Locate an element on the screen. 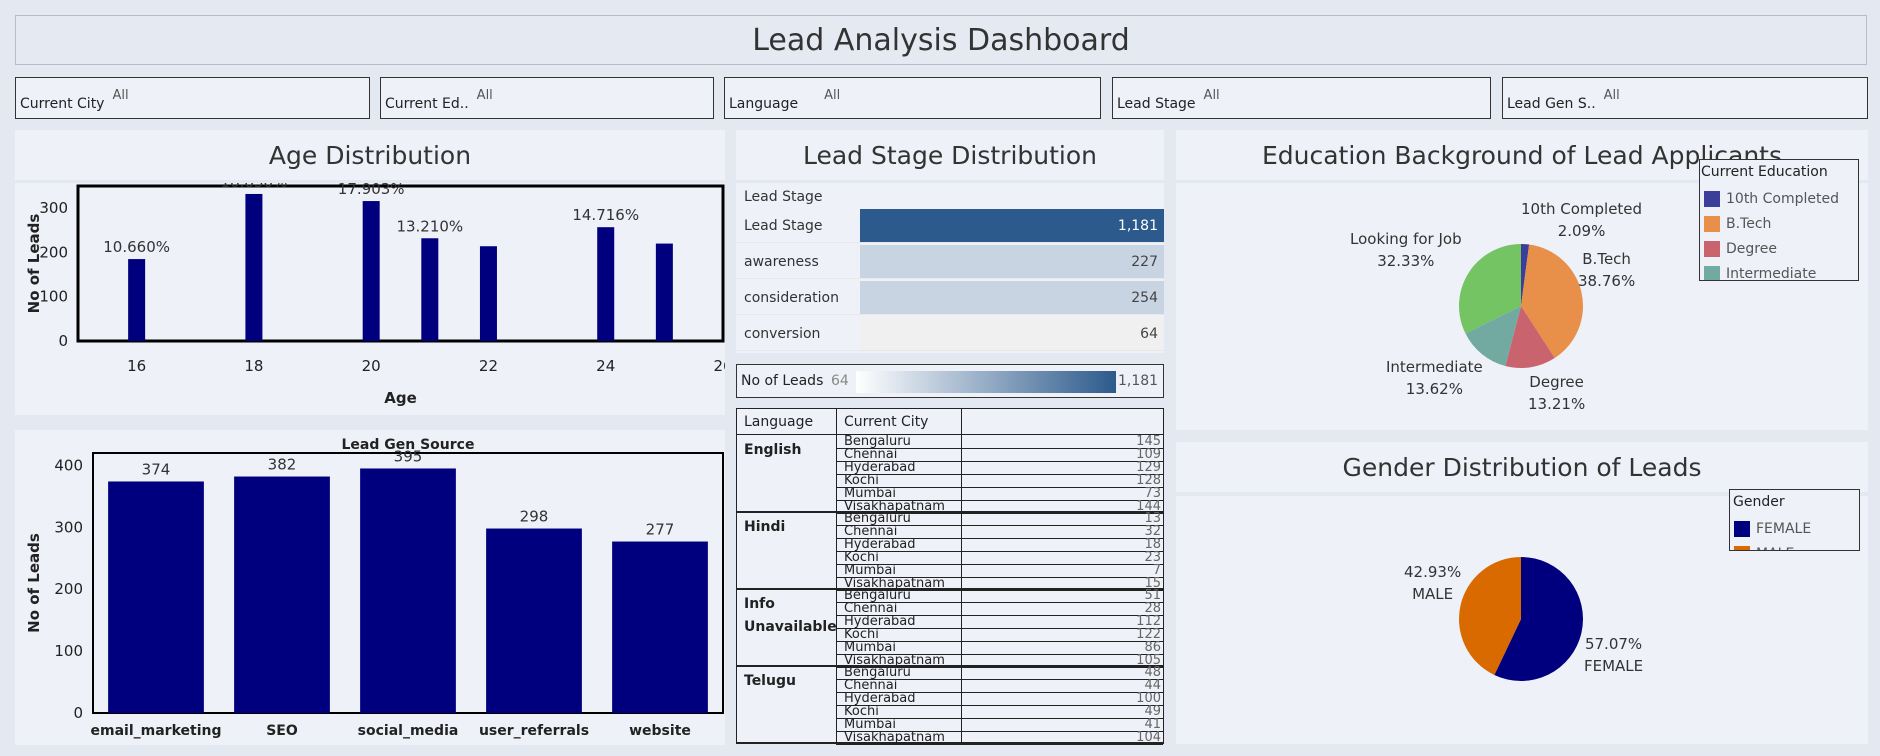 This screenshot has width=1880, height=756. count-cell: 122 is located at coordinates (1148, 634).